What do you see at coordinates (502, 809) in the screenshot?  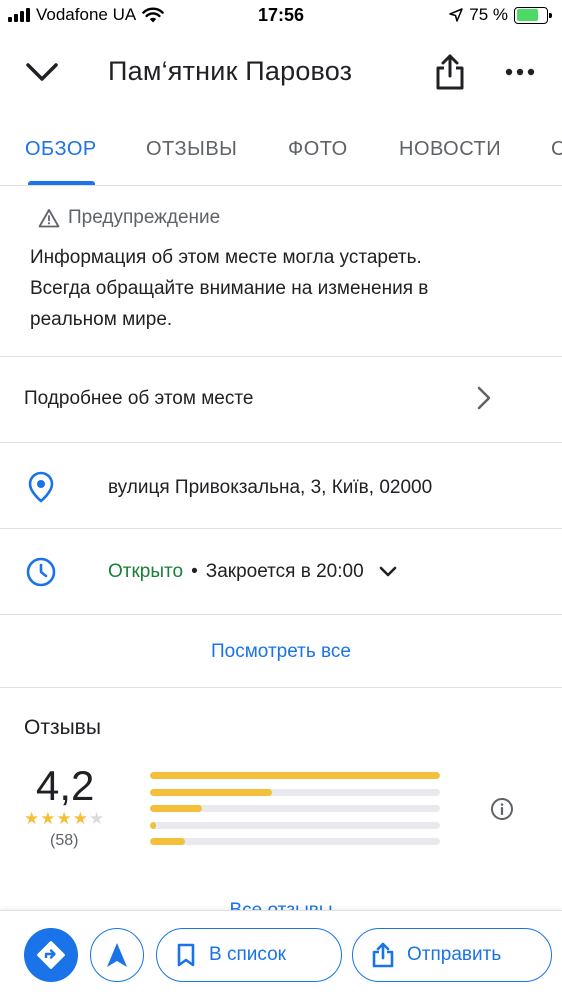 I see `info-icon` at bounding box center [502, 809].